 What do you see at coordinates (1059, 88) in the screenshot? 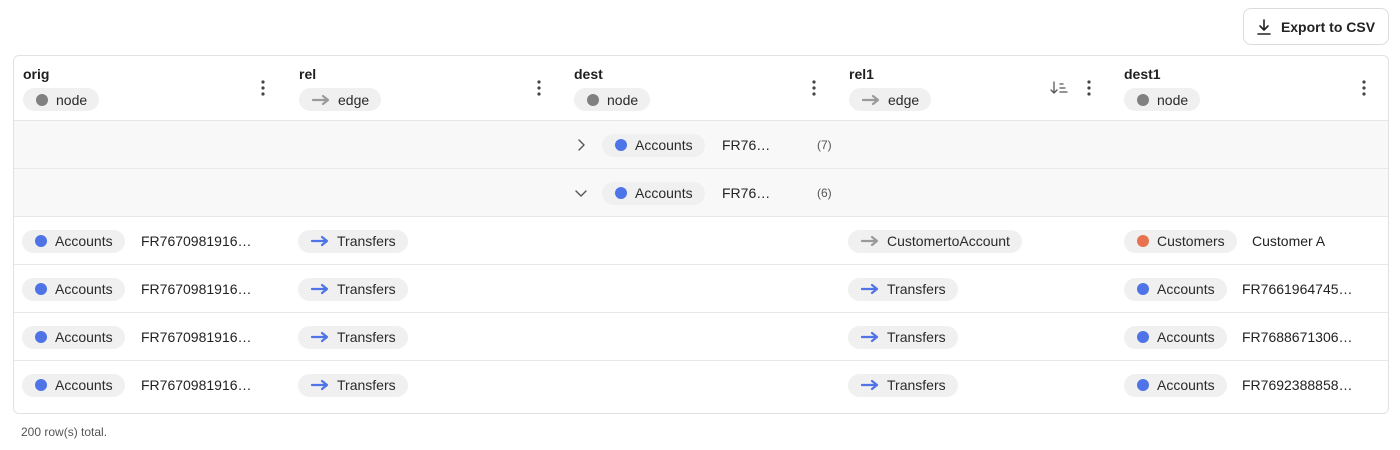
I see `sort-descending-icon` at bounding box center [1059, 88].